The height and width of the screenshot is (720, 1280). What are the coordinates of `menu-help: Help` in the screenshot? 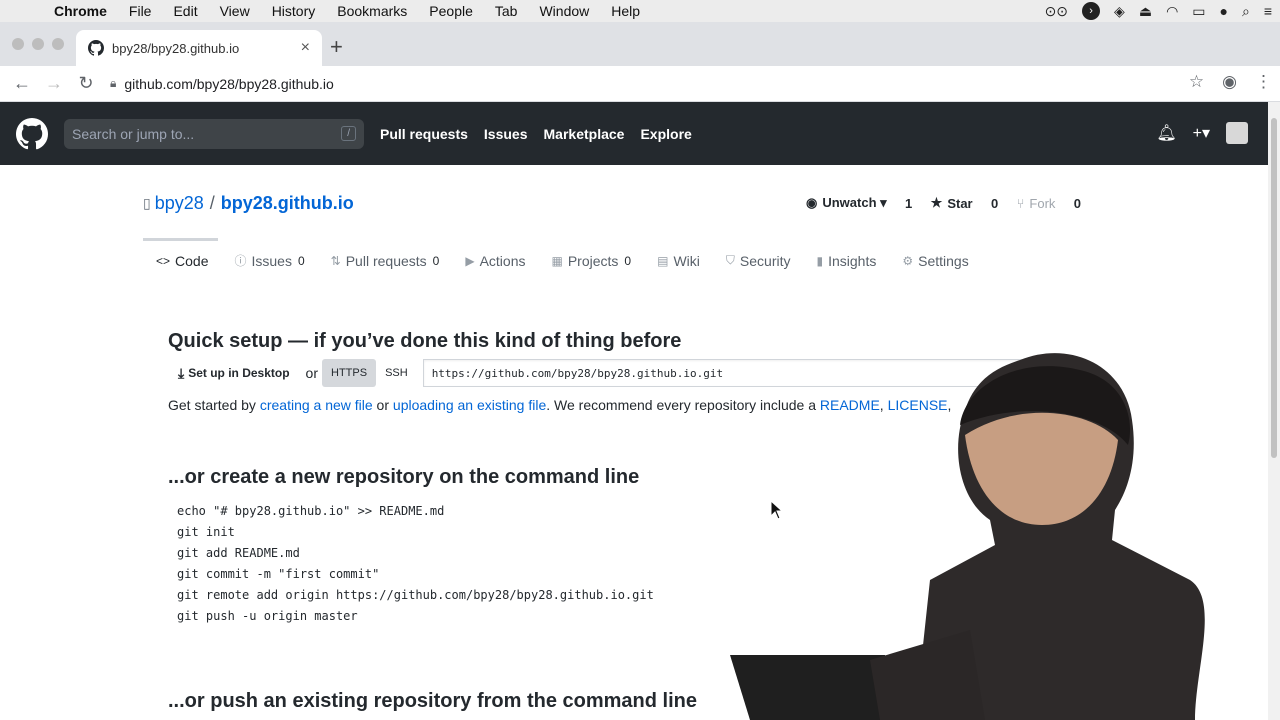 It's located at (625, 11).